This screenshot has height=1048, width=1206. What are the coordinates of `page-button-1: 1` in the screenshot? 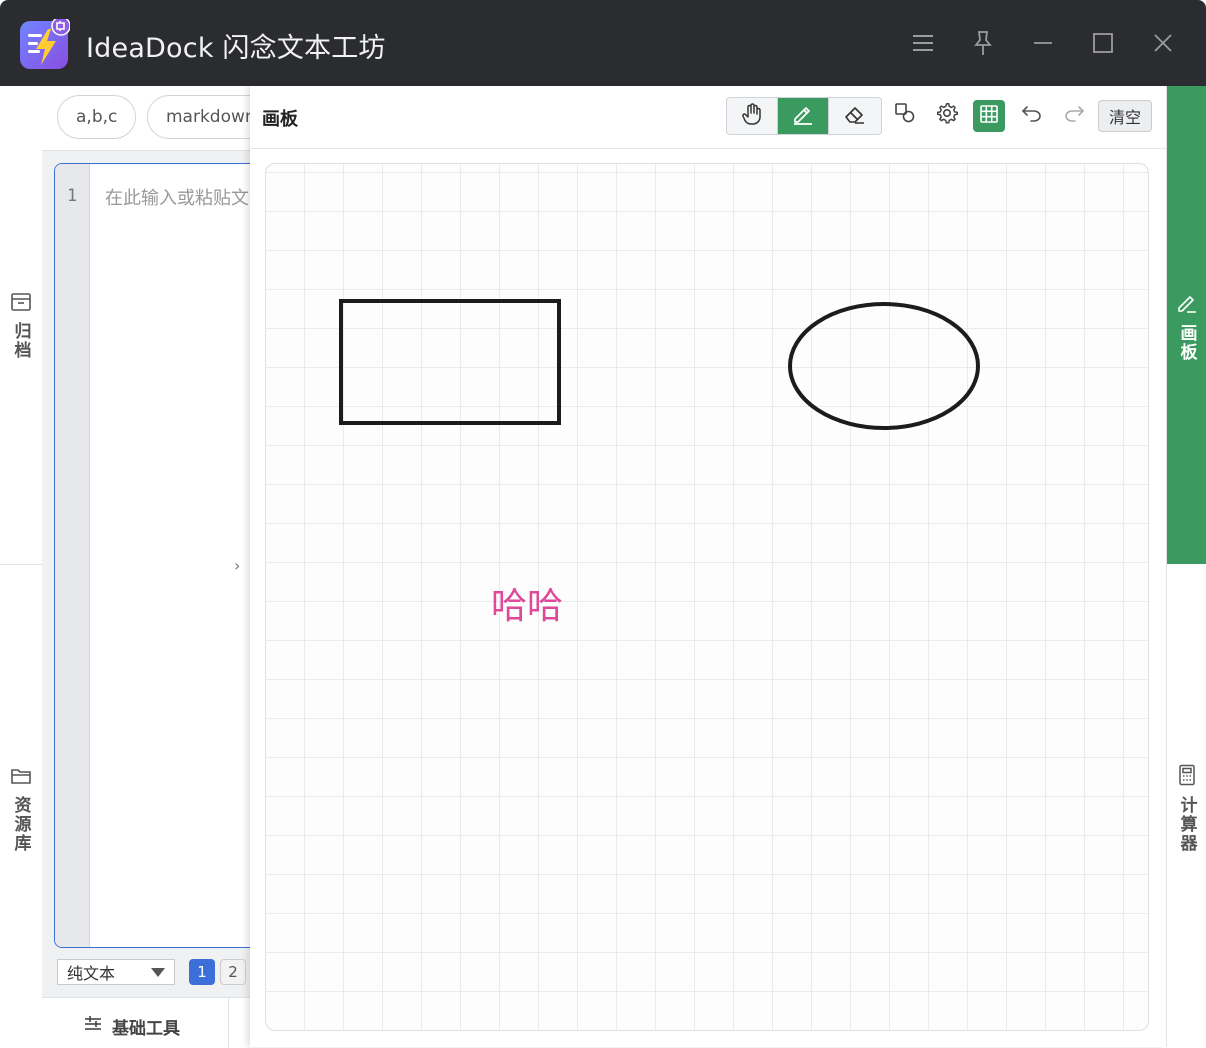 It's located at (202, 972).